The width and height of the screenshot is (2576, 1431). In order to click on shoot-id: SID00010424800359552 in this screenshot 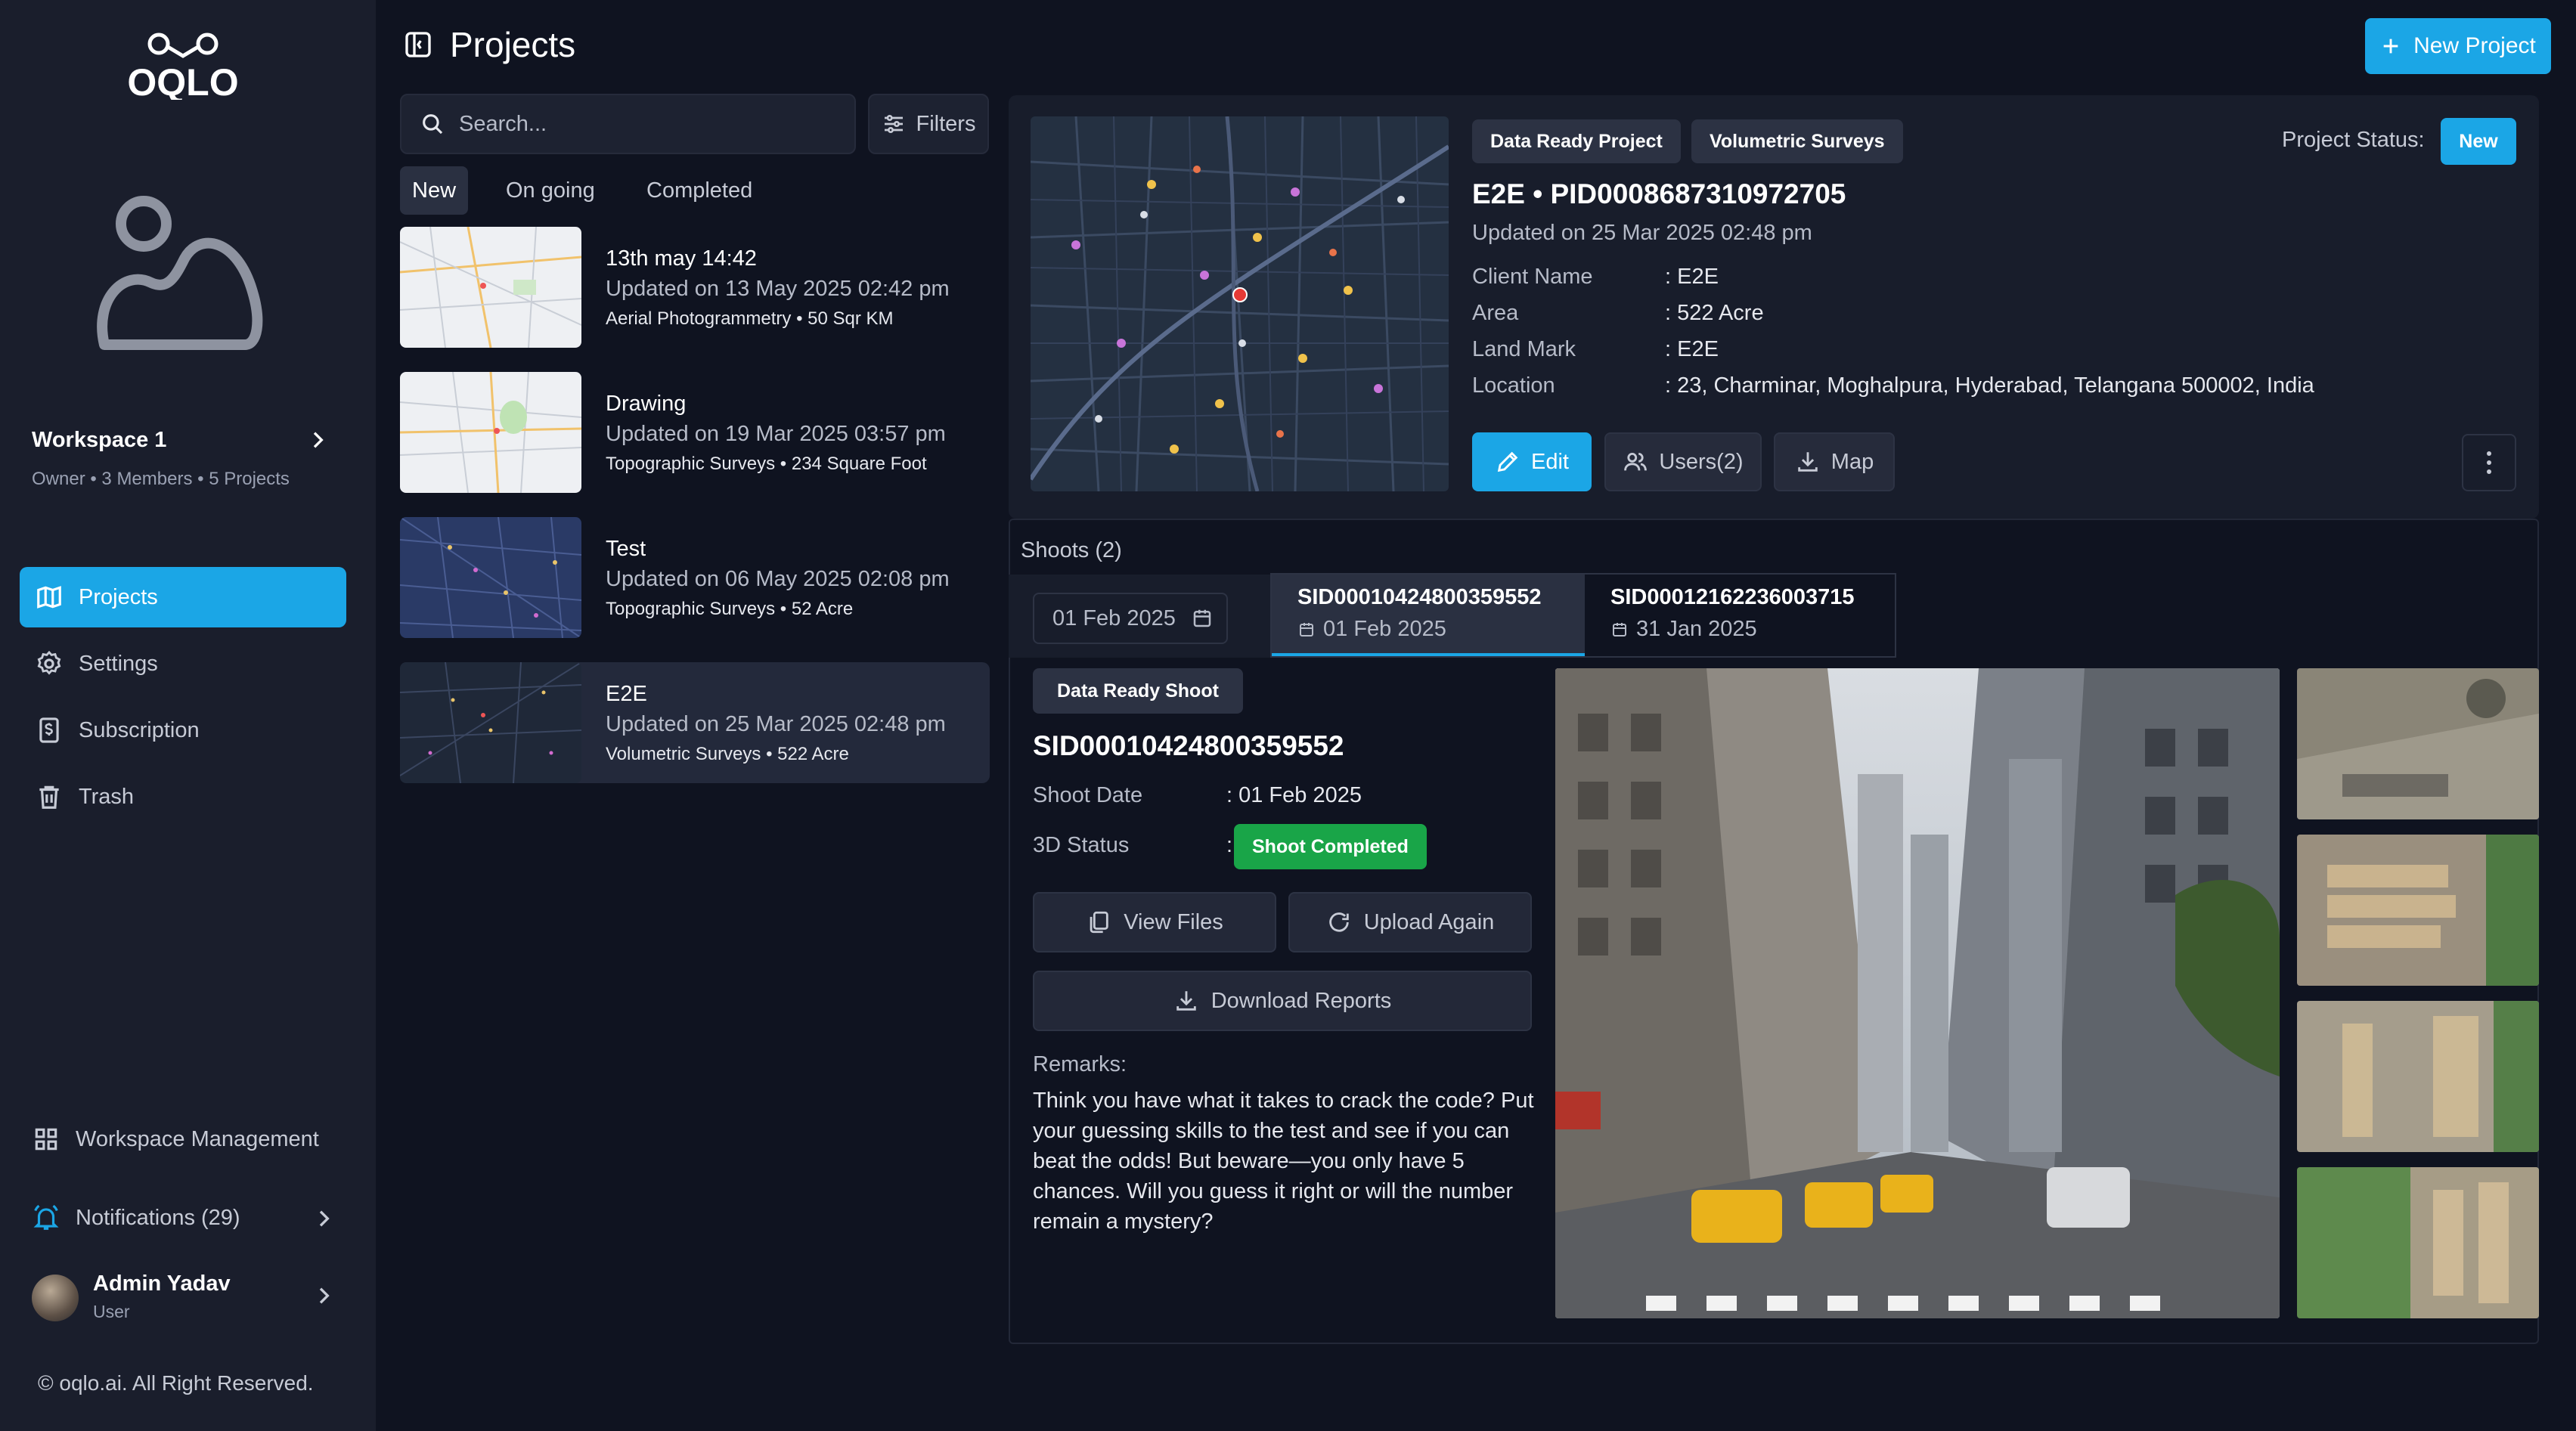, I will do `click(1188, 746)`.